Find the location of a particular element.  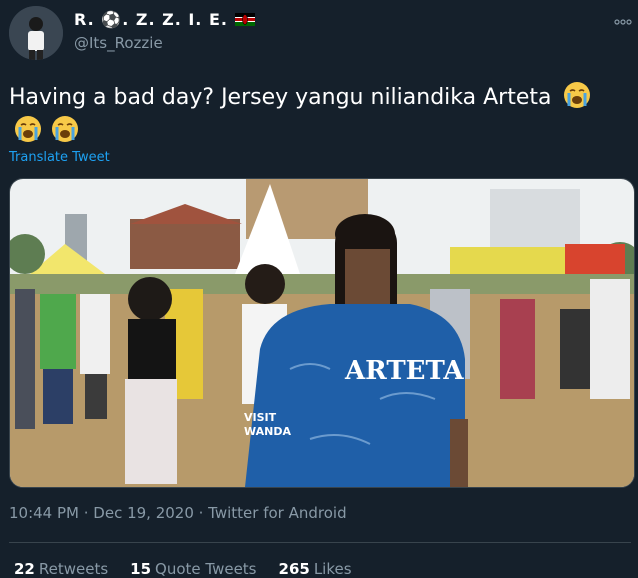

retweets-label: Retweets is located at coordinates (73, 569).